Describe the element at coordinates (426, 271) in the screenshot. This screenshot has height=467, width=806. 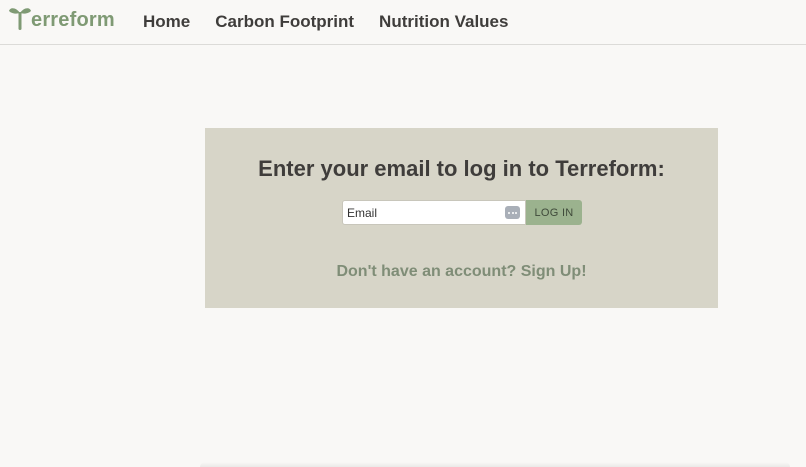
I see `signup-prompt: Don't have an account?` at that location.